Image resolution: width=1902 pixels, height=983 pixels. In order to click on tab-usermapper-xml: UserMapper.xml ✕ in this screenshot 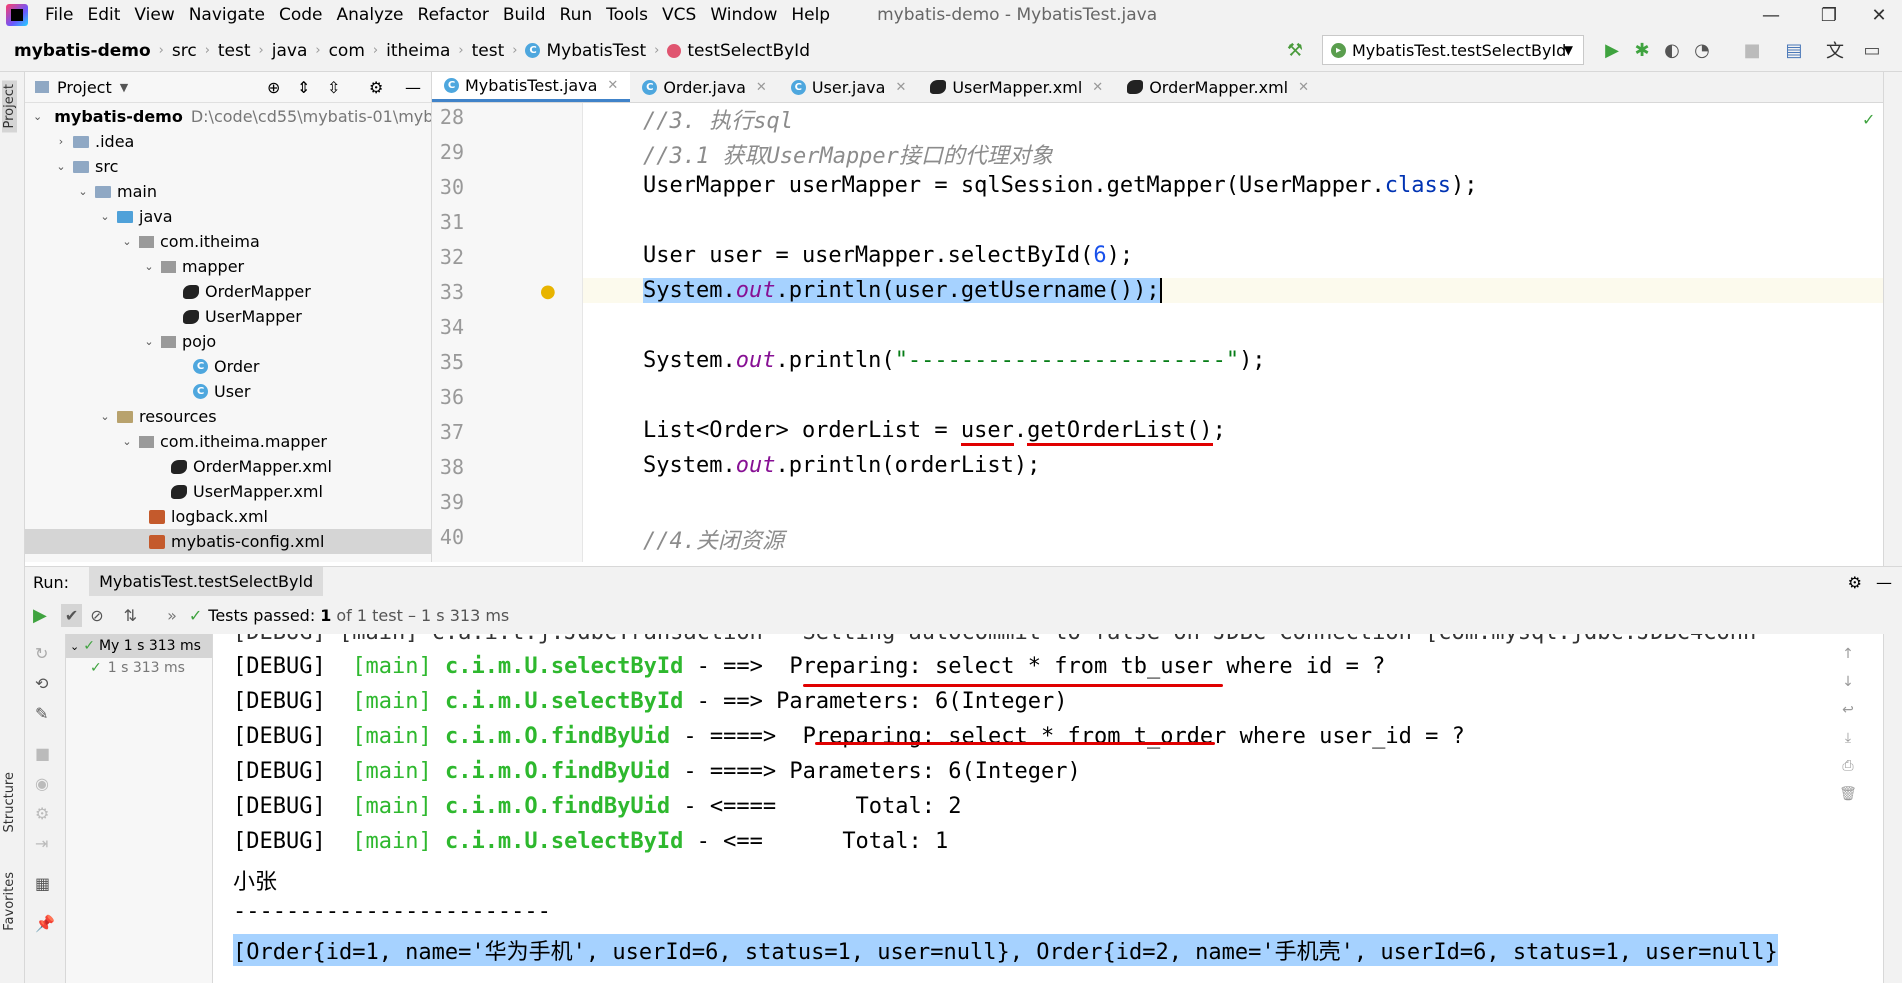, I will do `click(1016, 87)`.